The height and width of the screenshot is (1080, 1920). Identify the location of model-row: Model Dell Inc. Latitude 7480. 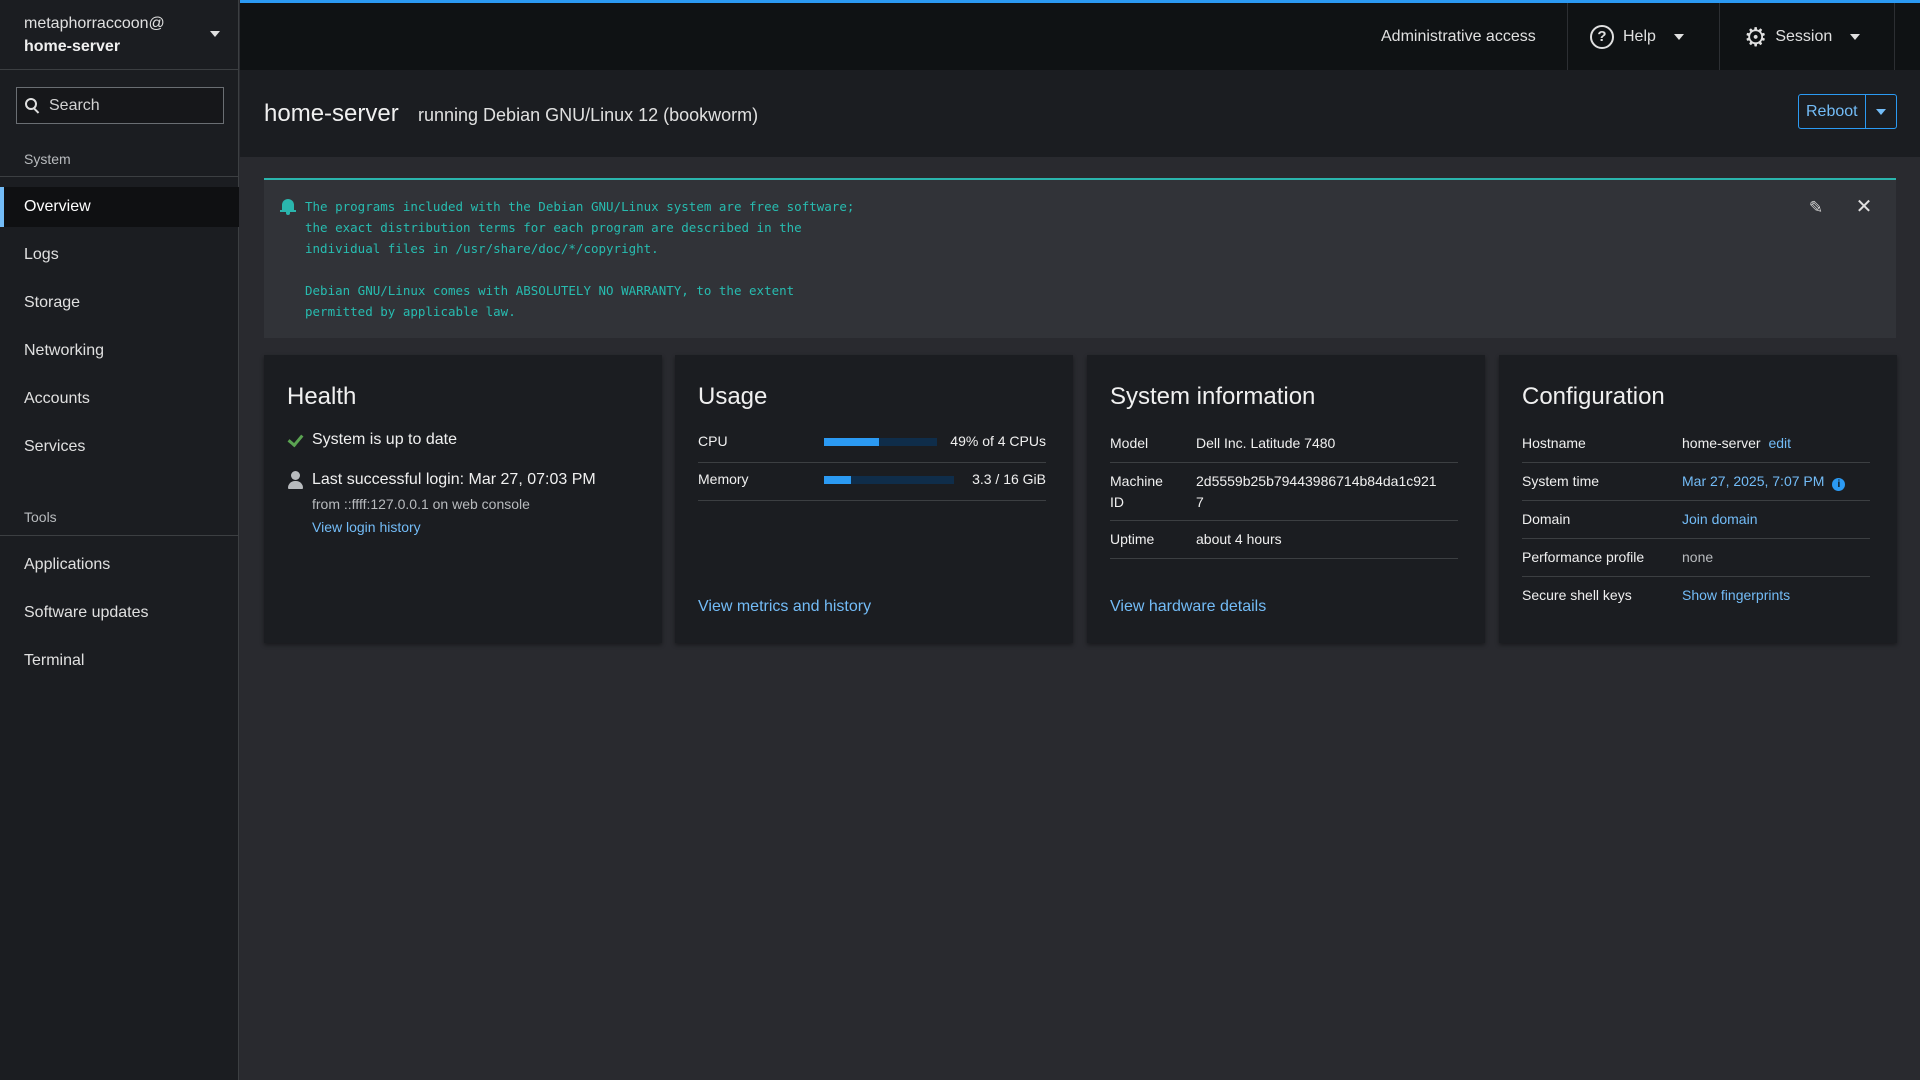
(1284, 444).